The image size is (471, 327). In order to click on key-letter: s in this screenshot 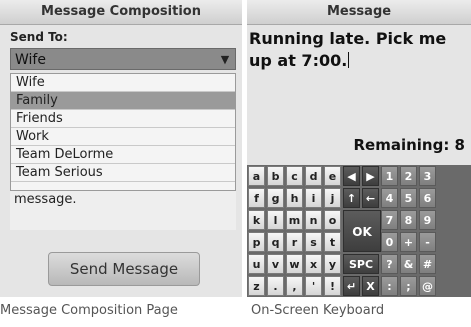, I will do `click(313, 242)`.